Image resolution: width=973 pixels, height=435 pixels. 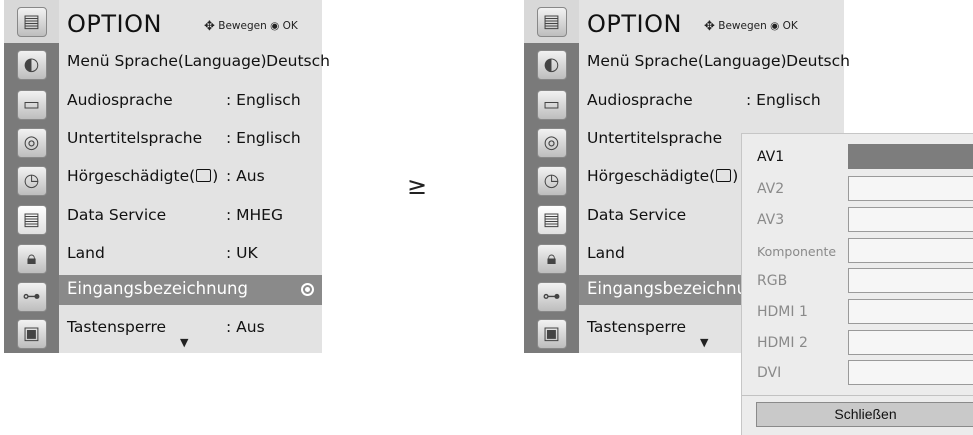 I want to click on submenu-item-label: HDMI 2, so click(x=782, y=343).